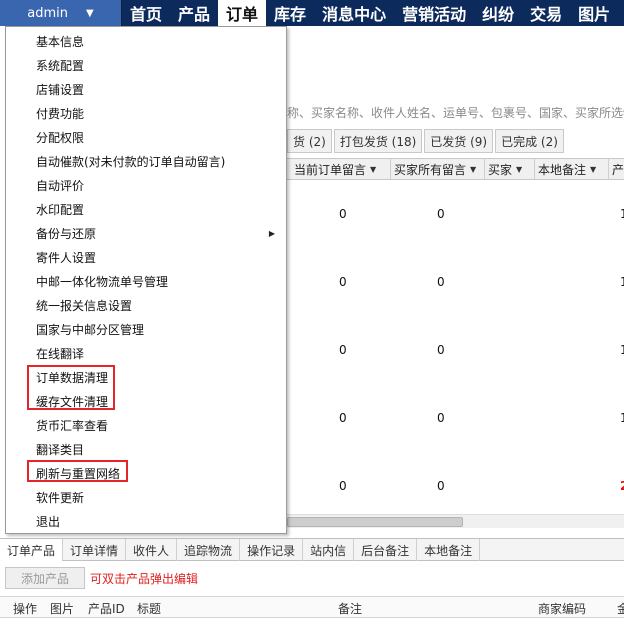 The height and width of the screenshot is (626, 624). Describe the element at coordinates (529, 141) in the screenshot. I see `status-tab-3: 已完成 (2)` at that location.